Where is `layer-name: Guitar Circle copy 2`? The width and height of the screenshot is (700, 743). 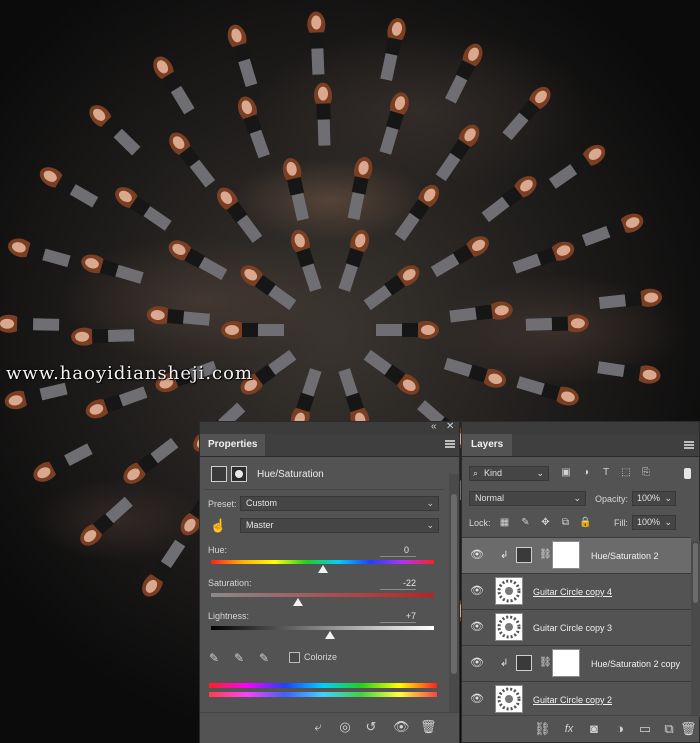 layer-name: Guitar Circle copy 2 is located at coordinates (572, 700).